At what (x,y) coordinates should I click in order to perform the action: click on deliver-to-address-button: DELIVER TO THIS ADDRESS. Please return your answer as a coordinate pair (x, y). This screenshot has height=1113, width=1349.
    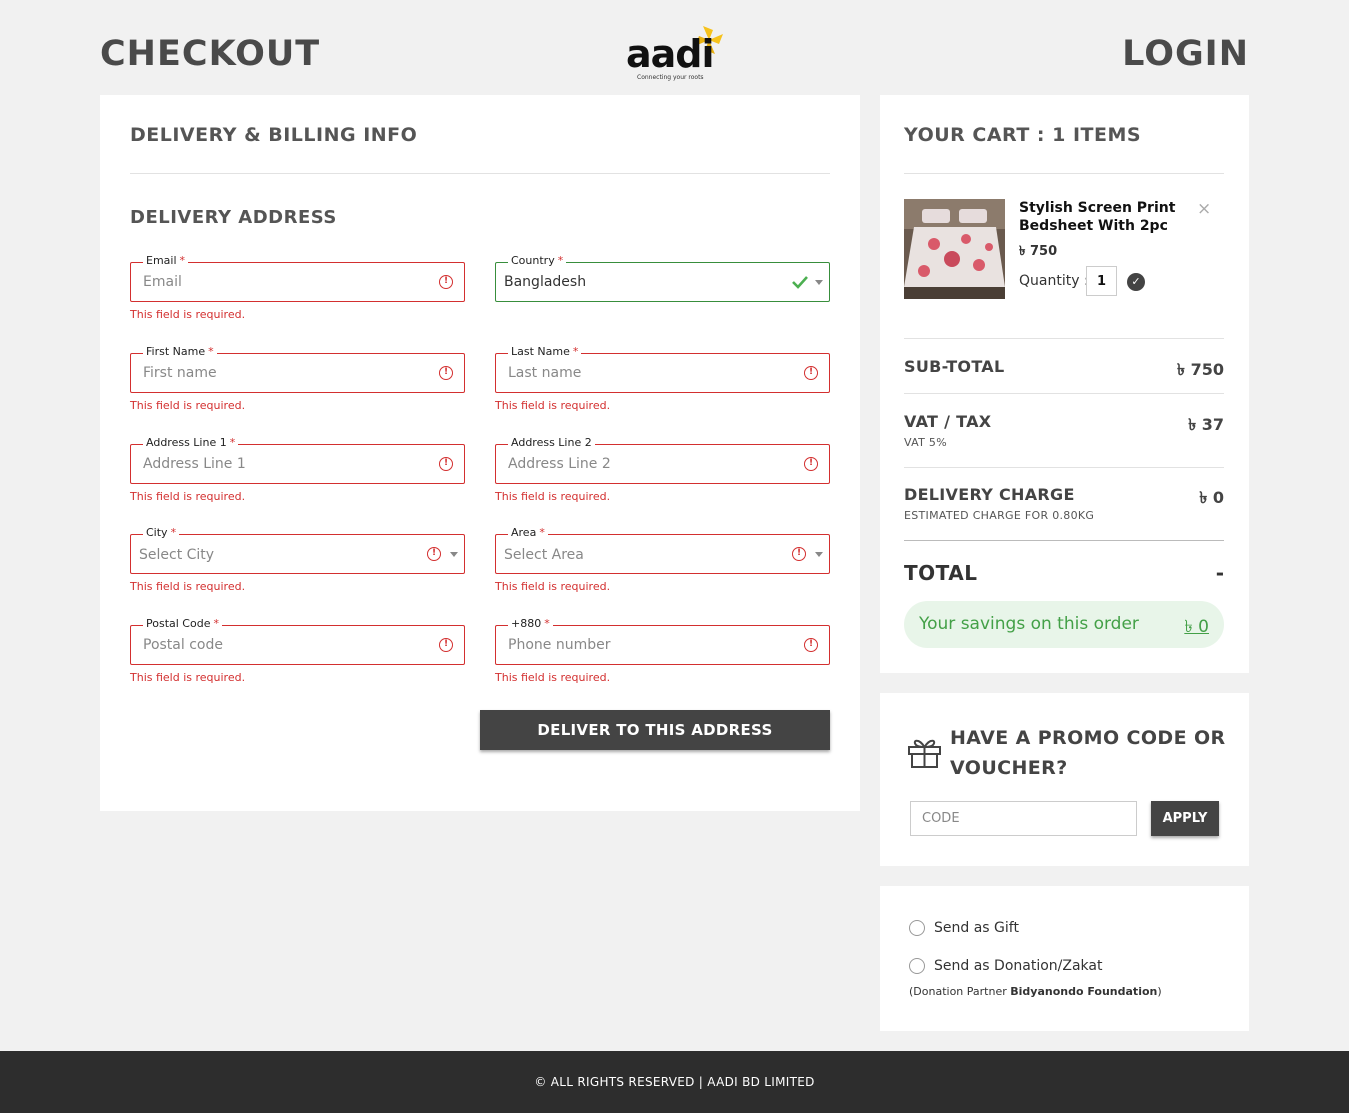
    Looking at the image, I should click on (655, 730).